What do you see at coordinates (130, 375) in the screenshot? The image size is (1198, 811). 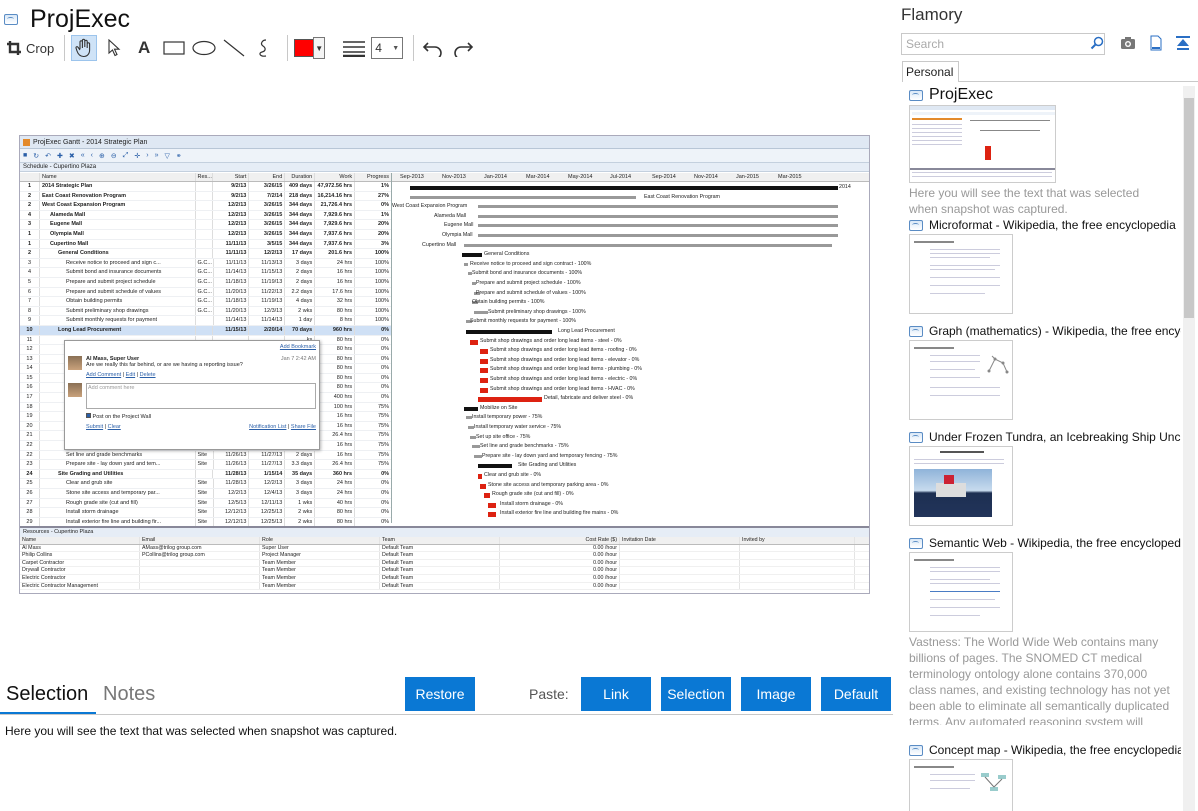 I see `edit-link: Edit` at bounding box center [130, 375].